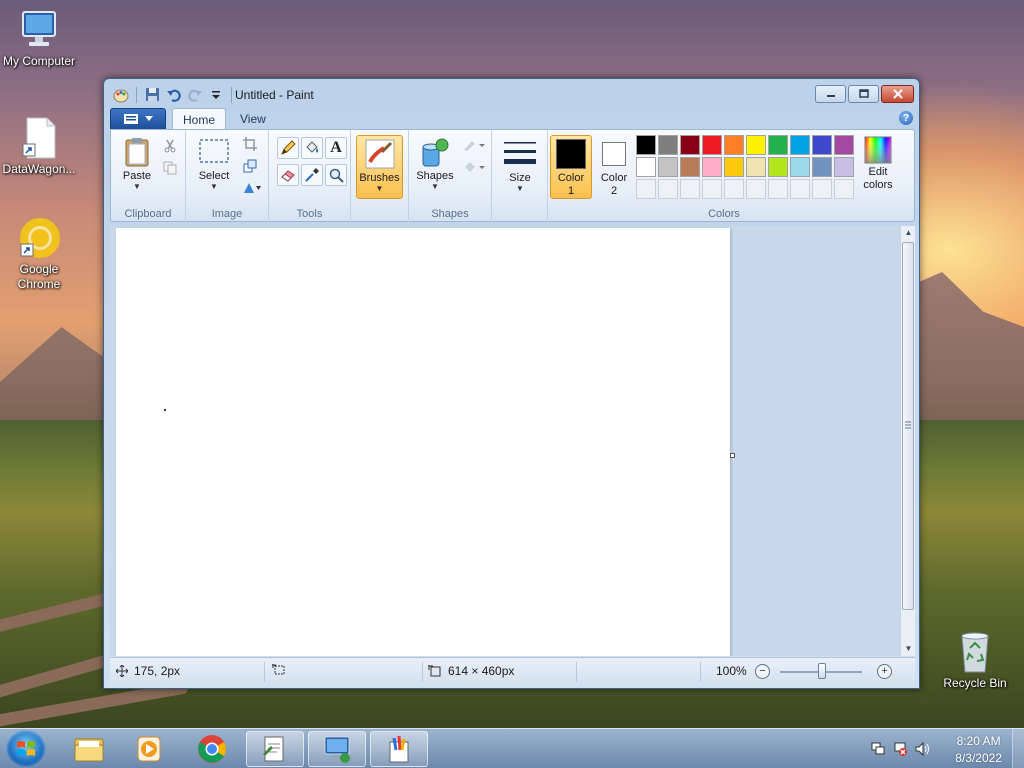 The height and width of the screenshot is (768, 1024). I want to click on tab-view: View, so click(253, 119).